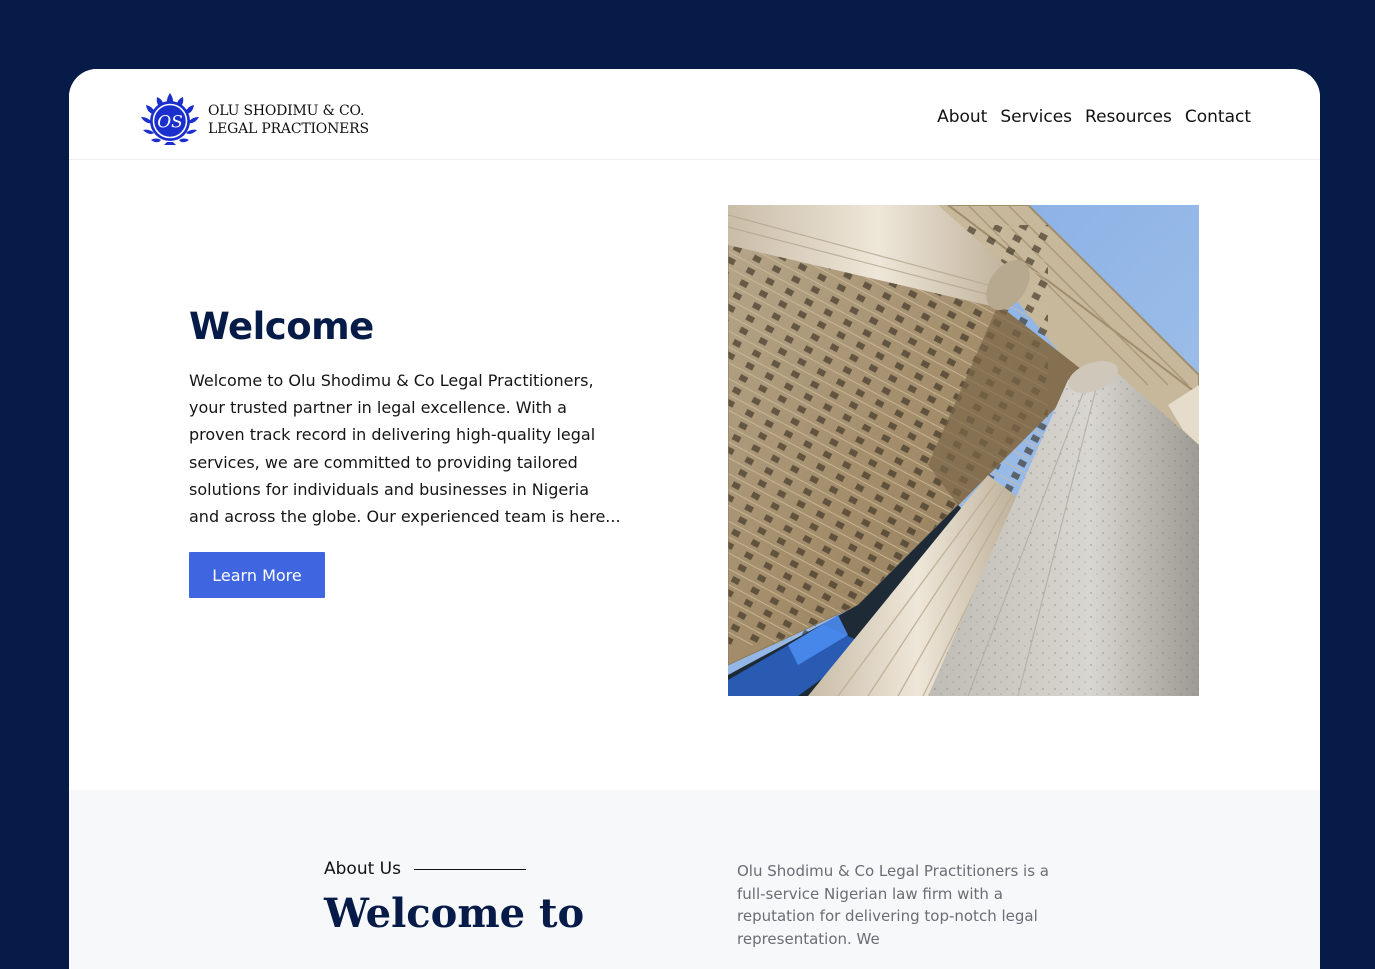 This screenshot has height=969, width=1375. Describe the element at coordinates (281, 326) in the screenshot. I see `hero-title: Welcome` at that location.